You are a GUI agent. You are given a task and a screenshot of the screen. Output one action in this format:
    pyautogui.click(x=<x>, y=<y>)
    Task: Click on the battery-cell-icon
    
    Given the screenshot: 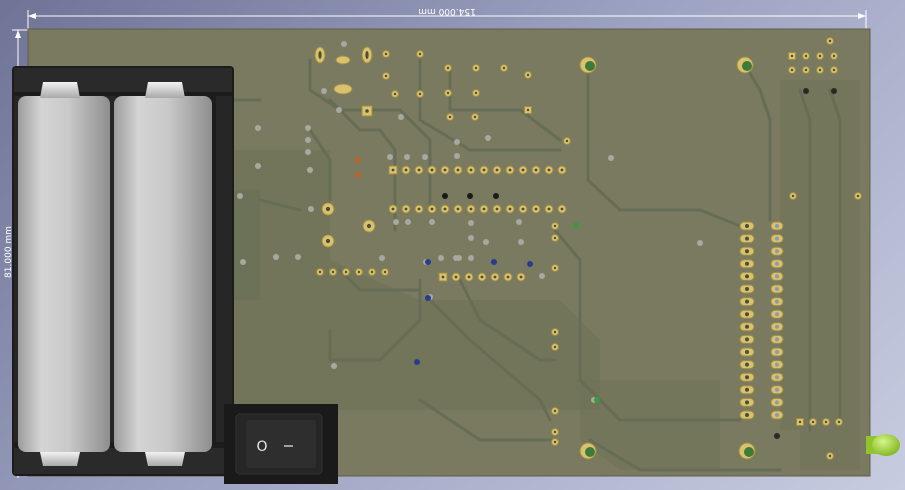 What is the action you would take?
    pyautogui.click(x=163, y=274)
    